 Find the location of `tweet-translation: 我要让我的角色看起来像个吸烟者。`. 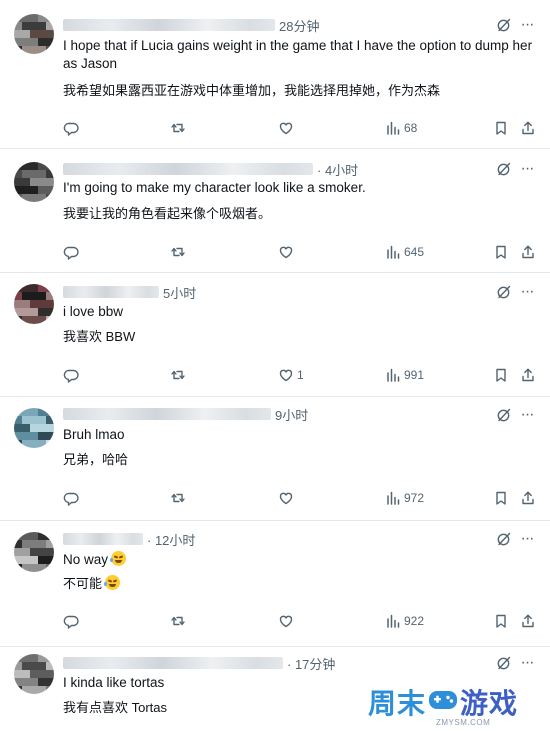

tweet-translation: 我要让我的角色看起来像个吸烟者。 is located at coordinates (167, 213).